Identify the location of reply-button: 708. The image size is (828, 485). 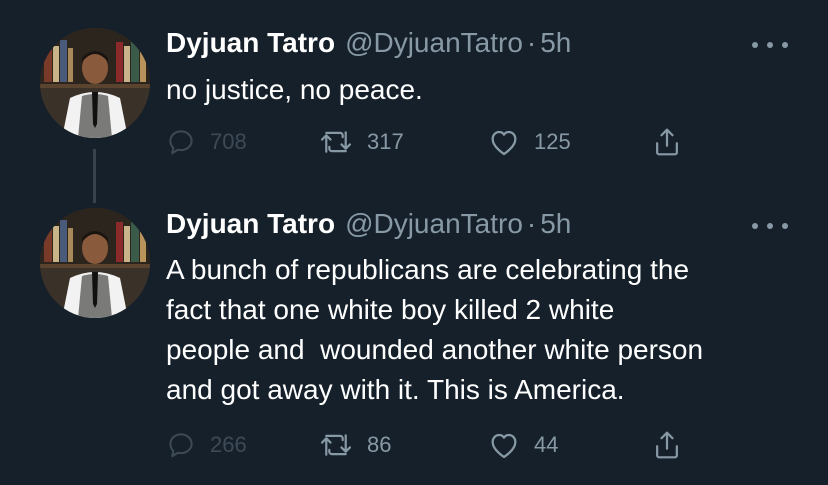
(206, 142).